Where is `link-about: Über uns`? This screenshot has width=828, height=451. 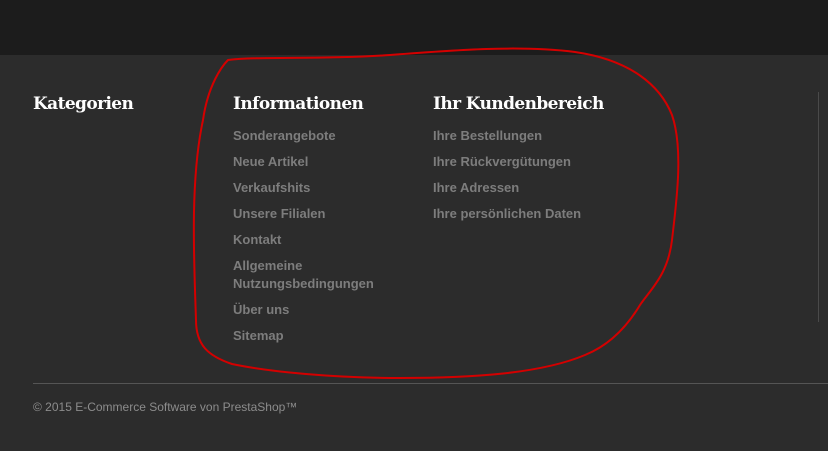 link-about: Über uns is located at coordinates (323, 310).